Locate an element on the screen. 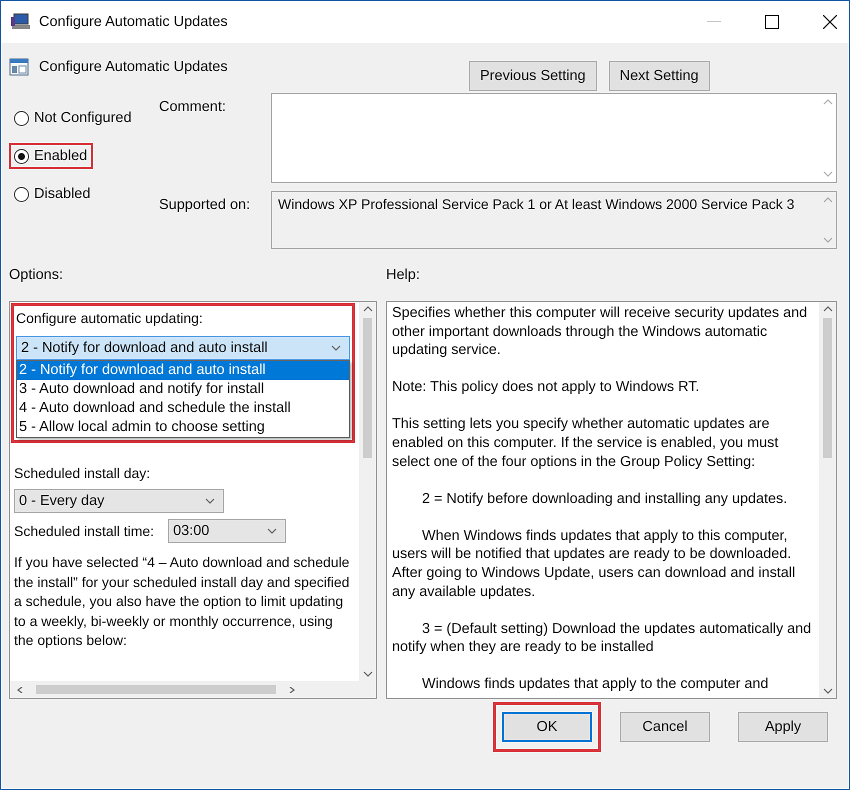  help-paragraph: Specifies whether this computer will receive security updates and other important downloads through the Windows automatic updating service. is located at coordinates (600, 332).